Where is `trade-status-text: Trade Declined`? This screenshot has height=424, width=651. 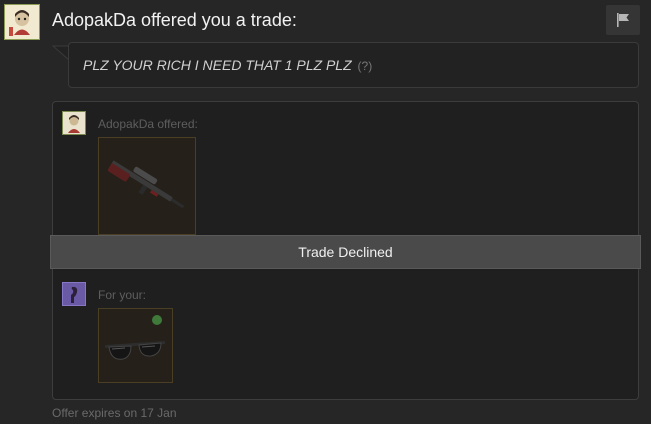
trade-status-text: Trade Declined is located at coordinates (345, 252).